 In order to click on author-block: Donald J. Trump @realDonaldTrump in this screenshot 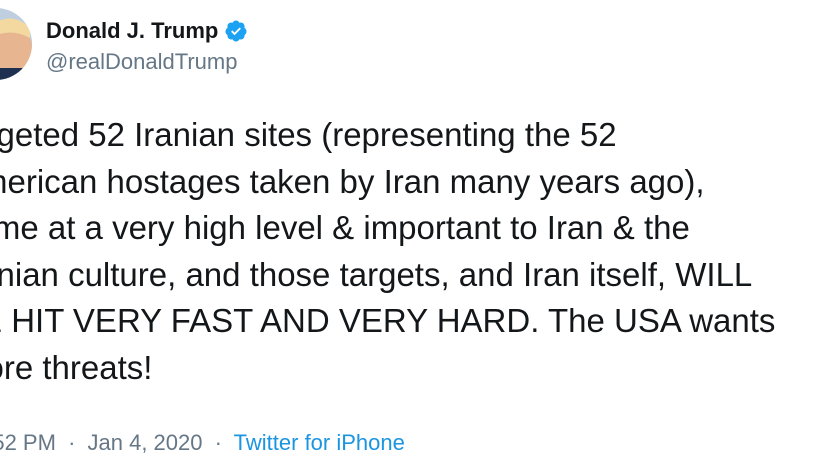, I will do `click(147, 45)`.